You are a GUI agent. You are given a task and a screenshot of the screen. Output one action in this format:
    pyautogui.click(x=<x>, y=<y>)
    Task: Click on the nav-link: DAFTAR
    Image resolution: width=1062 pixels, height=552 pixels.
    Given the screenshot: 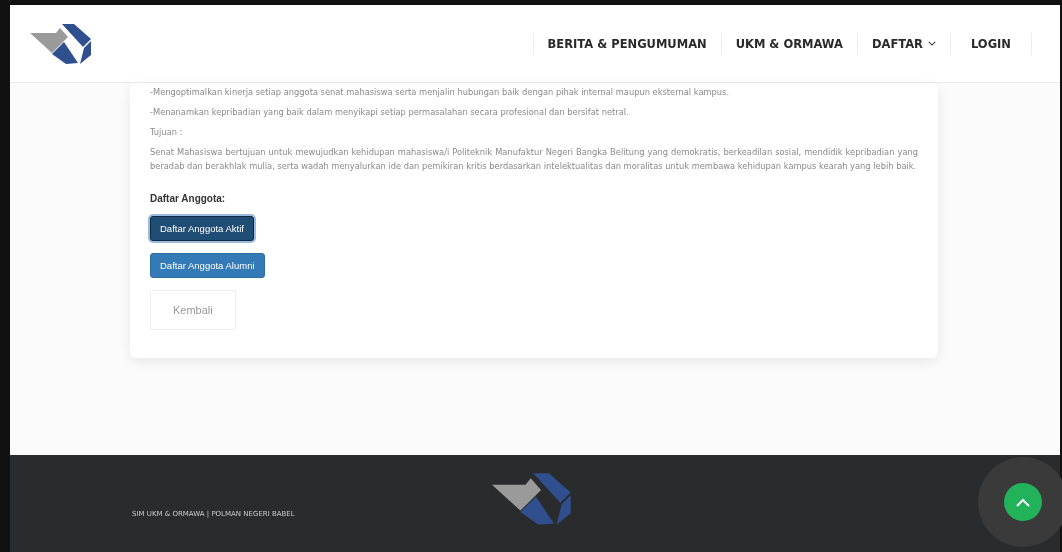 What is the action you would take?
    pyautogui.click(x=903, y=43)
    